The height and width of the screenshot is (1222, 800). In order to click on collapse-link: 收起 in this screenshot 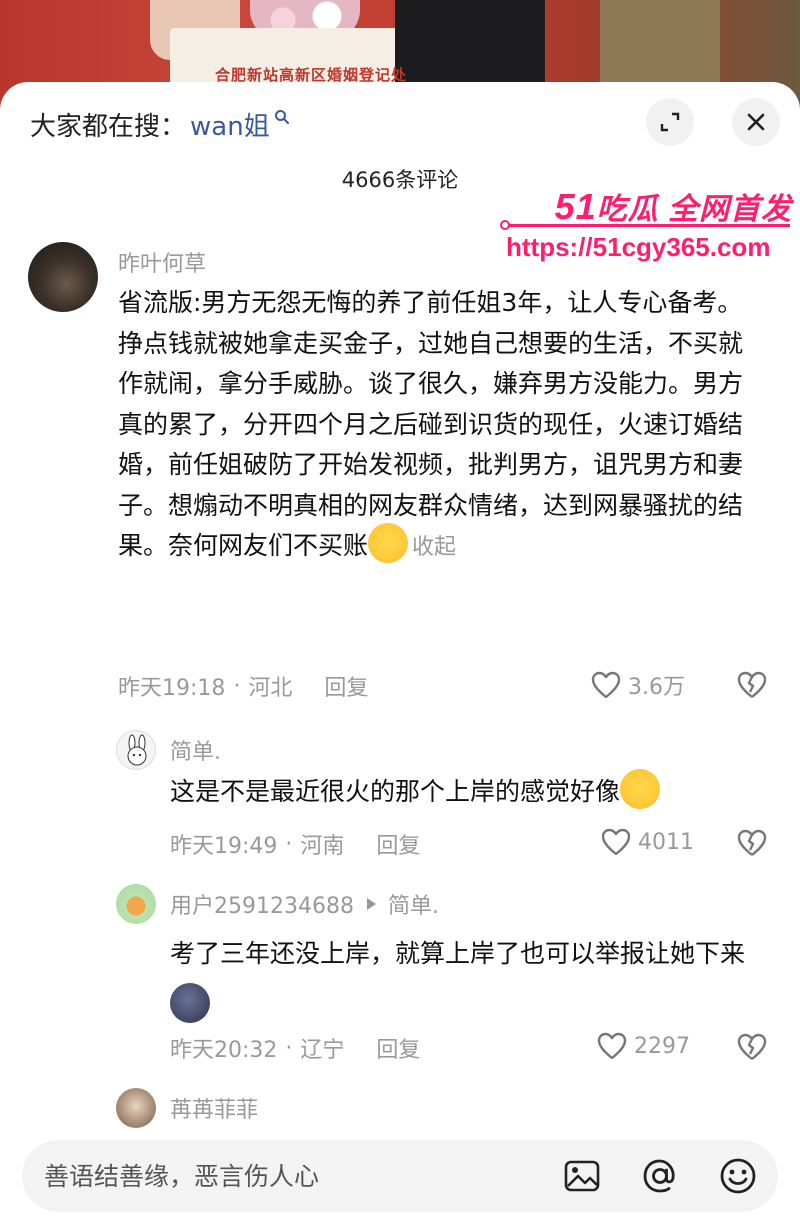, I will do `click(434, 547)`.